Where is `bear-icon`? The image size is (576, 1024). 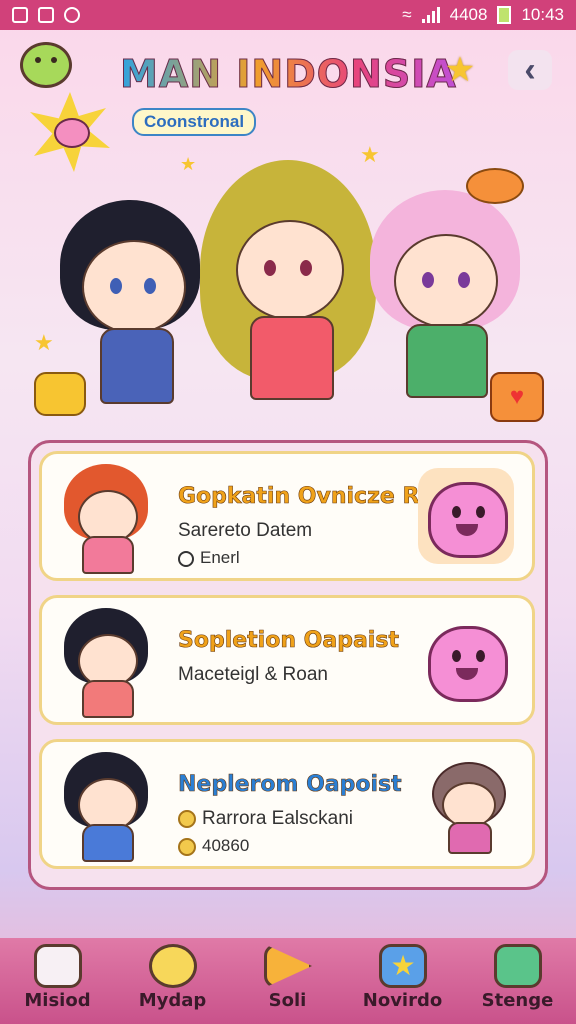 bear-icon is located at coordinates (173, 966).